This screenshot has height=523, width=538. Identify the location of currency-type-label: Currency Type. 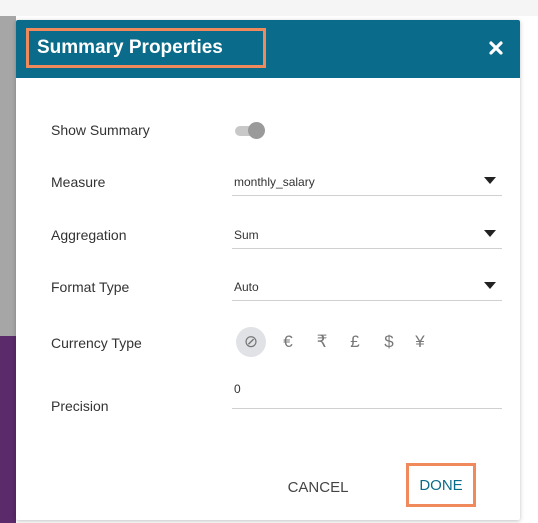
(96, 343).